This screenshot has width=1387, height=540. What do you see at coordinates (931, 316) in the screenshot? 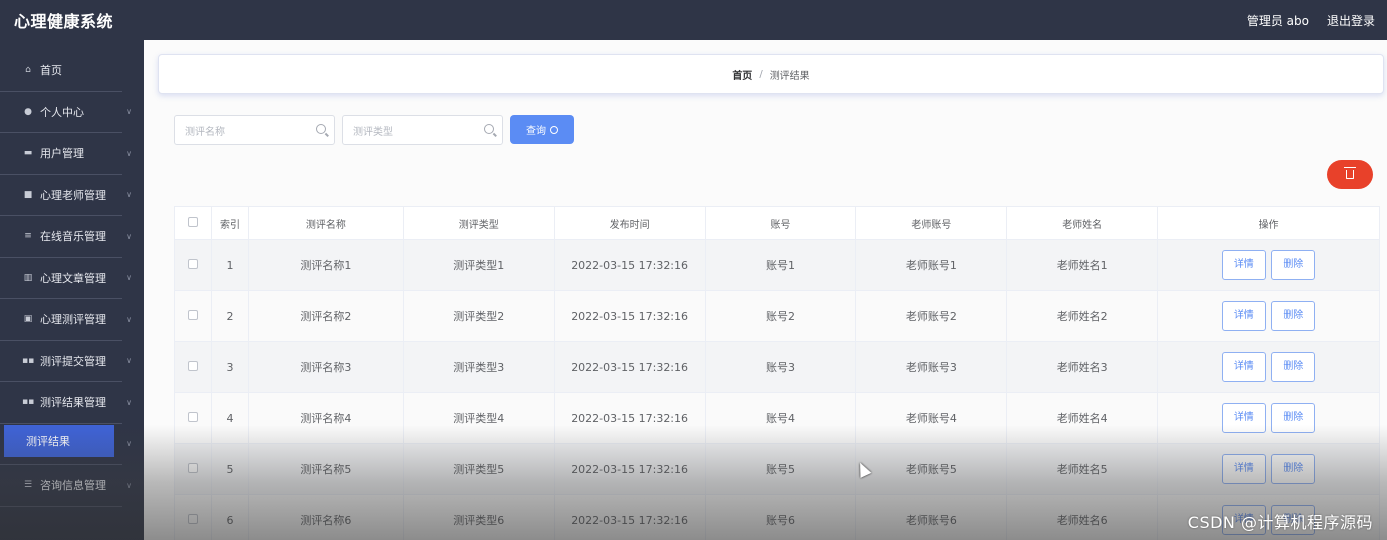
I see `table-cell: 老师账号2` at bounding box center [931, 316].